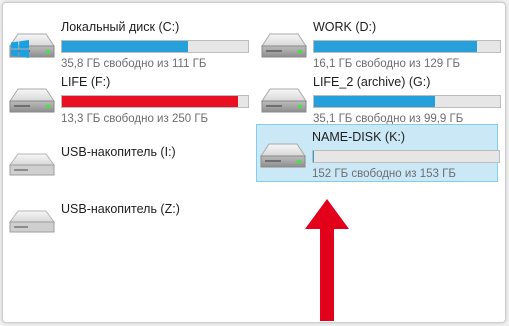 The height and width of the screenshot is (326, 509). Describe the element at coordinates (131, 162) in the screenshot. I see `drive-i: USB-накопитель (I:)` at that location.